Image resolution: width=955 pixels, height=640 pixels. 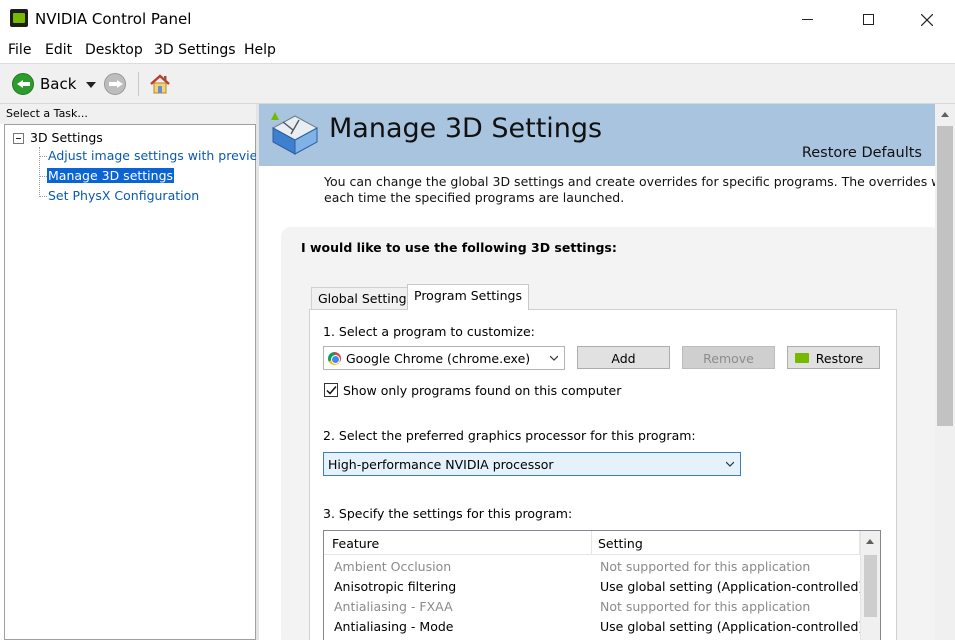 What do you see at coordinates (260, 50) in the screenshot?
I see `menu-help: Help` at bounding box center [260, 50].